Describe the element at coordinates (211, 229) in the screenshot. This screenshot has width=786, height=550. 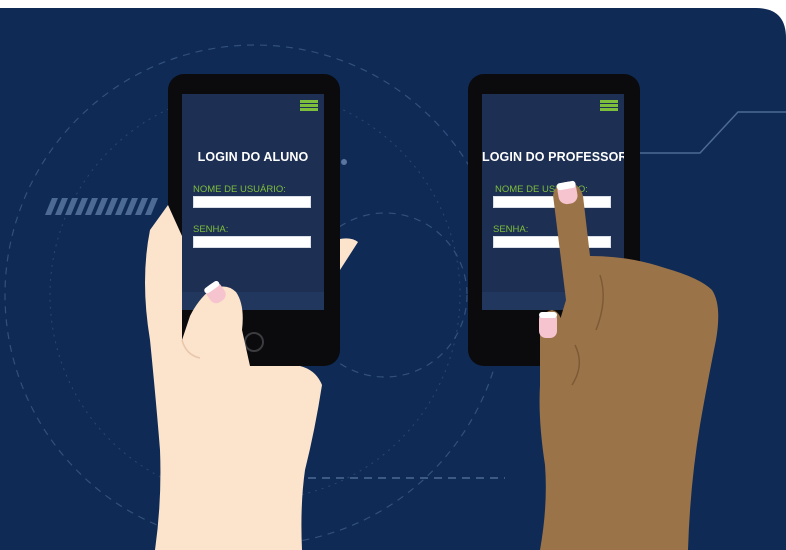
I see `student-password-label: SENHA:` at that location.